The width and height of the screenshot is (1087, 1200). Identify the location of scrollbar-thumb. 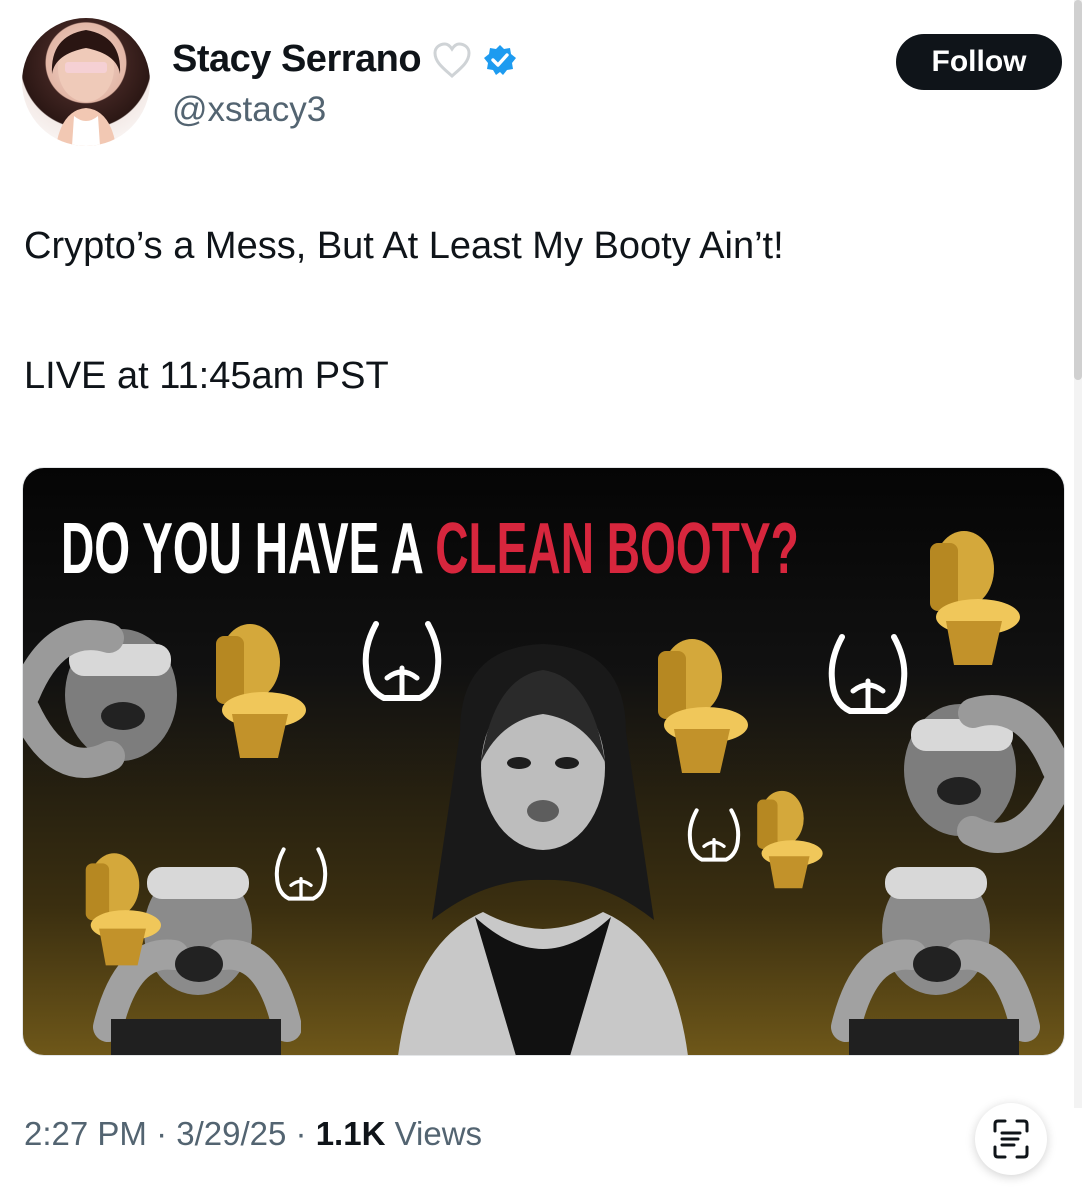
(1078, 190).